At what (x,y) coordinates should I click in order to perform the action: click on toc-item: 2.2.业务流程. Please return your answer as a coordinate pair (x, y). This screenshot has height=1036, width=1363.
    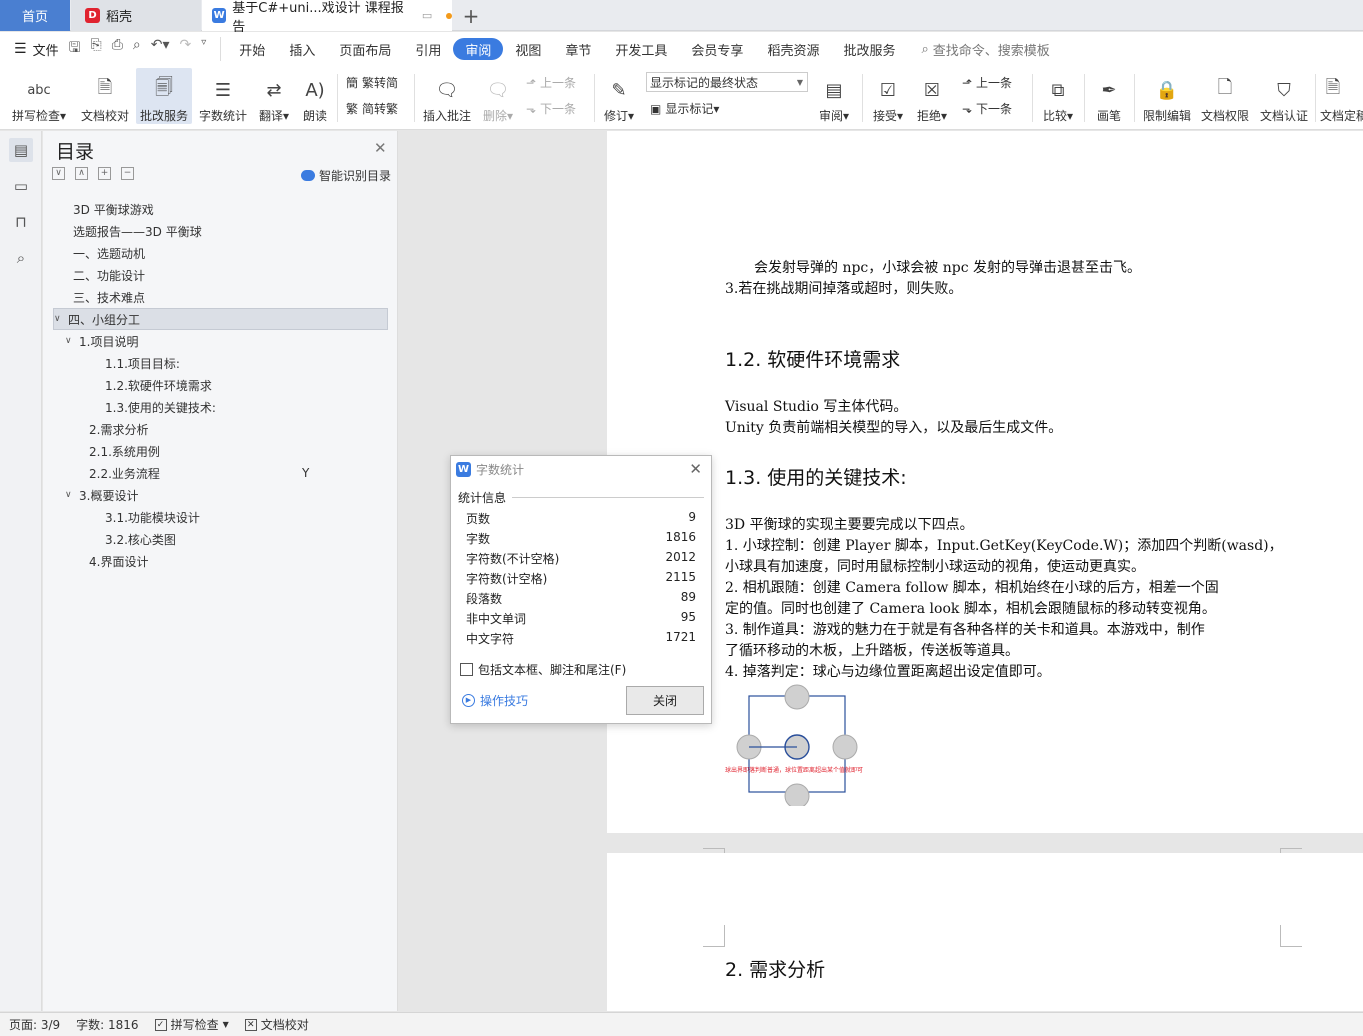
    Looking at the image, I should click on (101, 473).